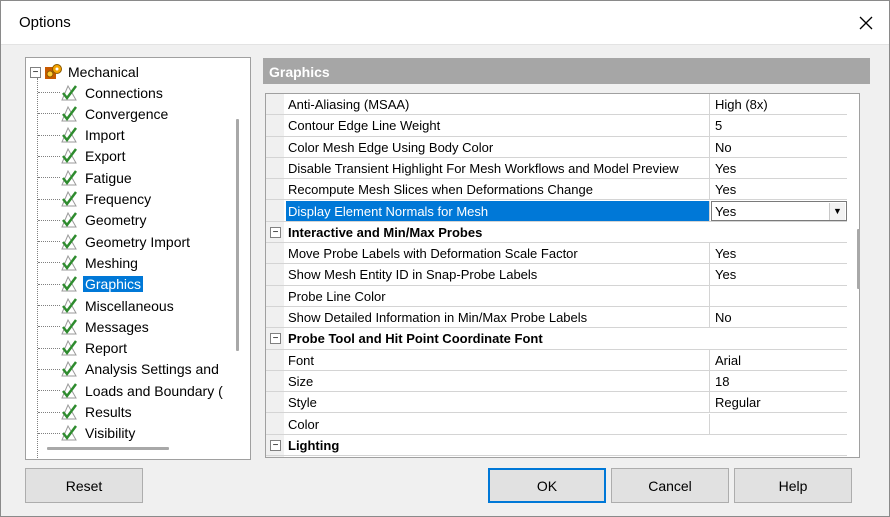  What do you see at coordinates (95, 199) in the screenshot?
I see `tree-item-frequency: Frequency` at bounding box center [95, 199].